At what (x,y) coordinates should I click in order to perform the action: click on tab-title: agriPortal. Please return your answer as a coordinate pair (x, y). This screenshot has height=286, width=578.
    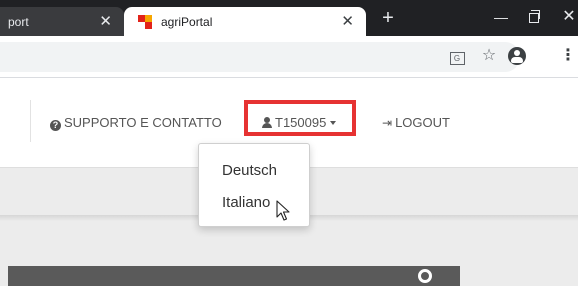
    Looking at the image, I should click on (187, 21).